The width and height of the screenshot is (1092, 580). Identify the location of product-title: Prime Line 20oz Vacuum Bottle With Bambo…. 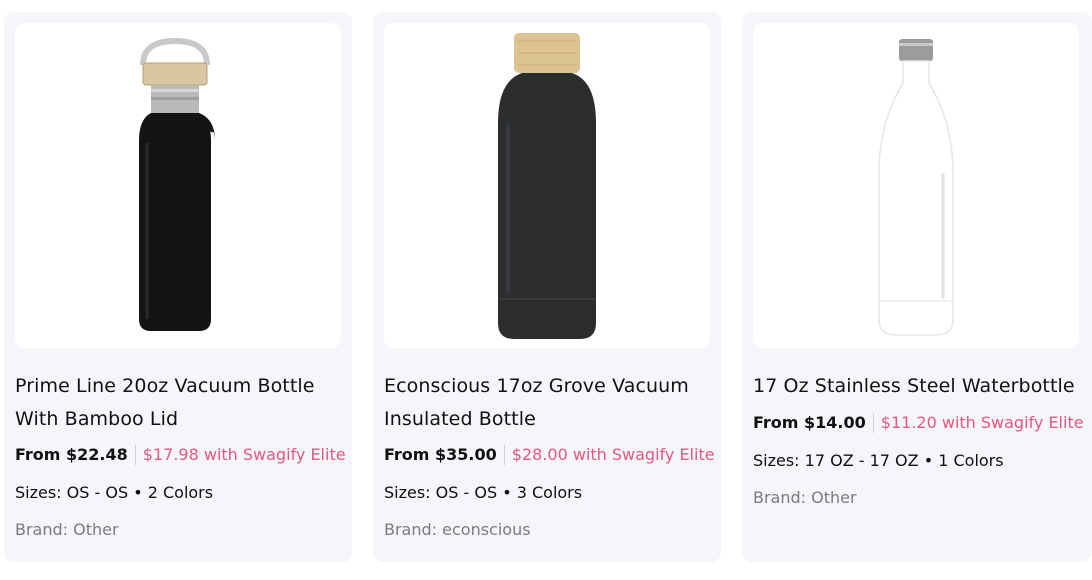
(180, 403).